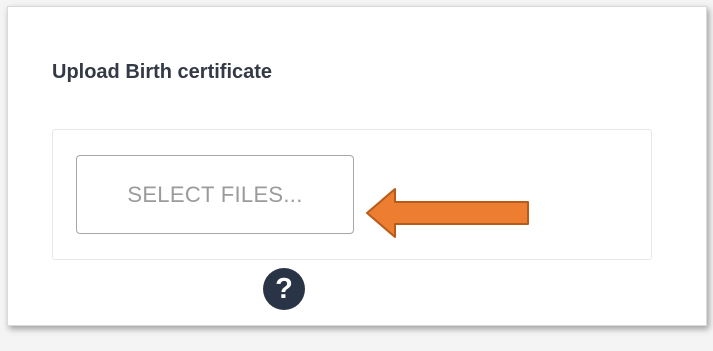  What do you see at coordinates (284, 289) in the screenshot?
I see `help-icon: ?` at bounding box center [284, 289].